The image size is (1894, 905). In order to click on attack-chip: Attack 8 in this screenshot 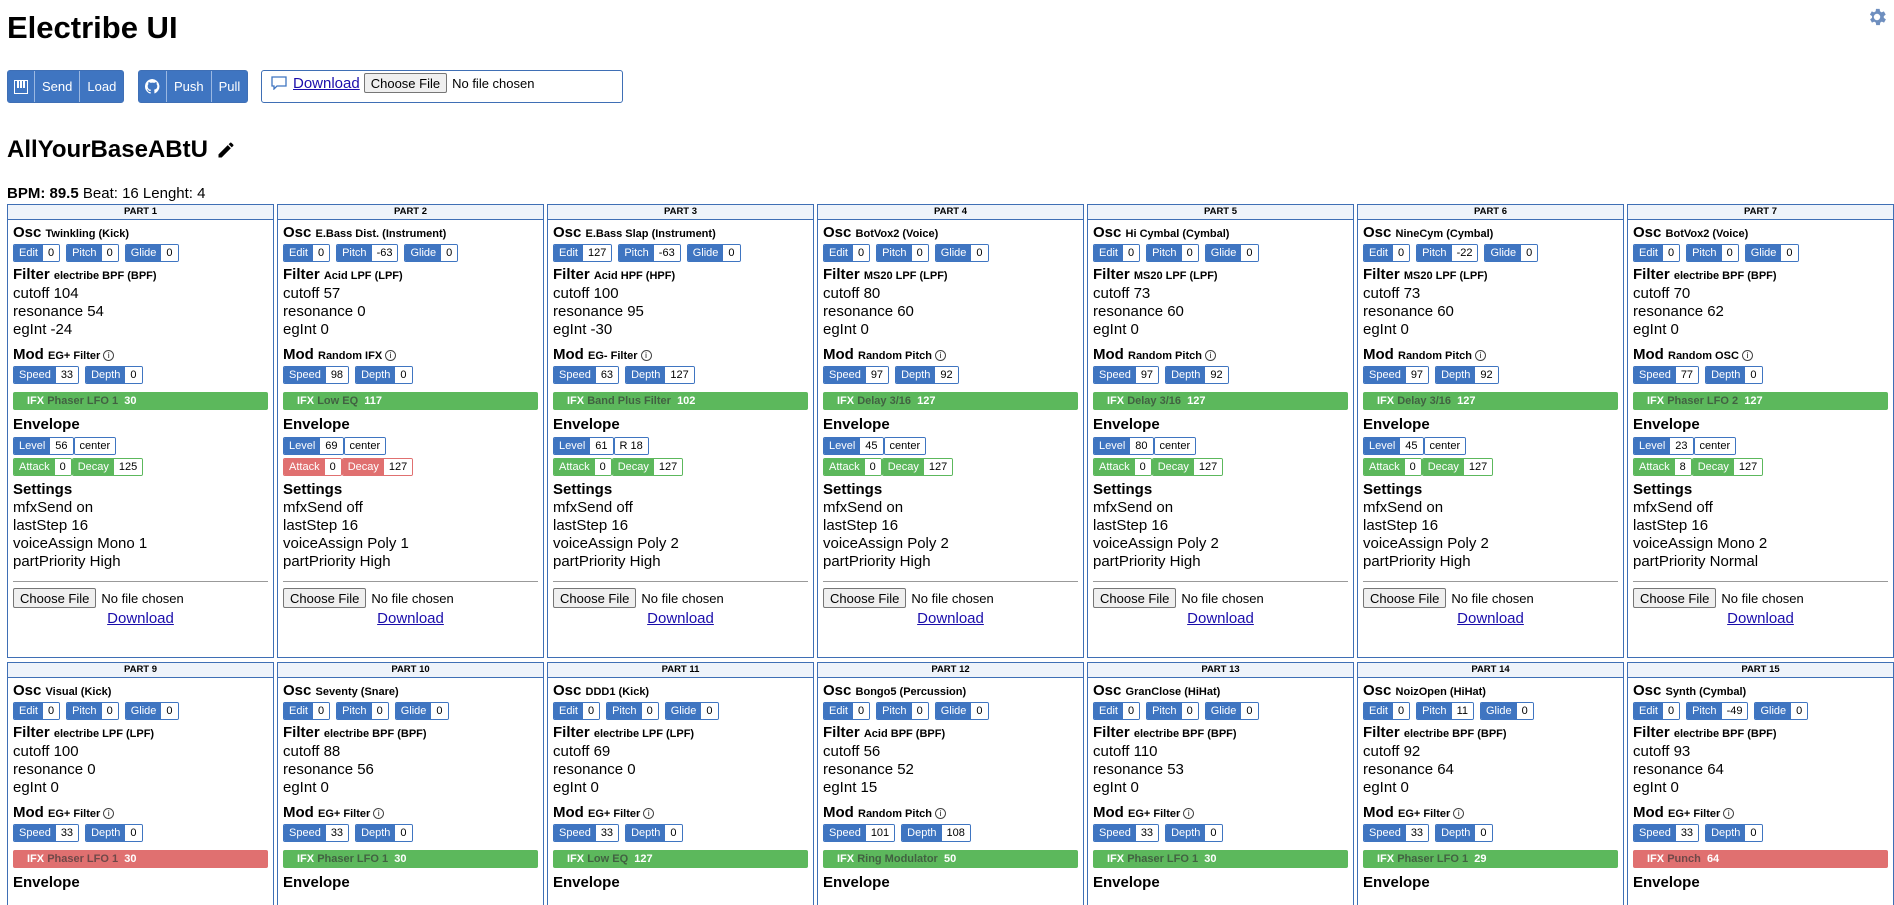, I will do `click(1662, 467)`.